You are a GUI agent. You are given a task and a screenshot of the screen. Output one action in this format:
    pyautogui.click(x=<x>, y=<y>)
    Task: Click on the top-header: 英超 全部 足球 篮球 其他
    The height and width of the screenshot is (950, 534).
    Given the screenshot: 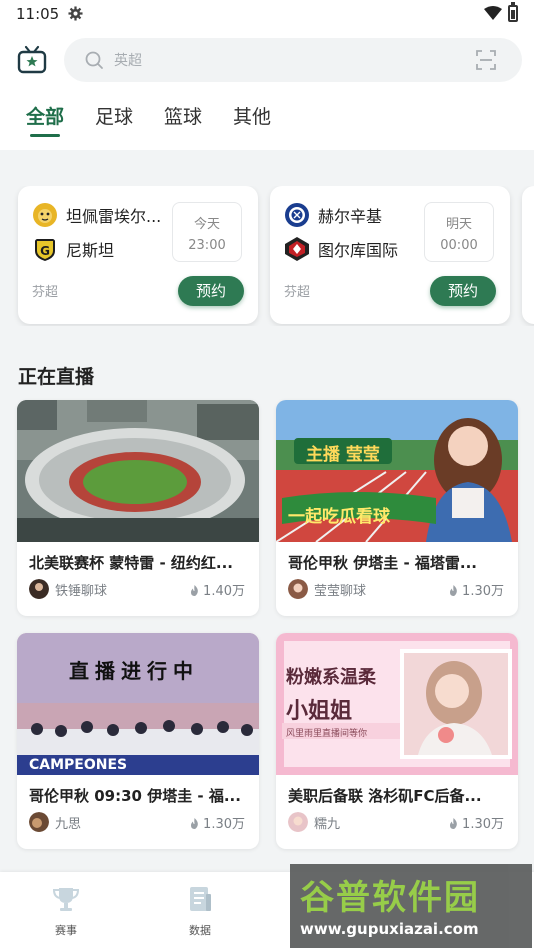 What is the action you would take?
    pyautogui.click(x=267, y=89)
    